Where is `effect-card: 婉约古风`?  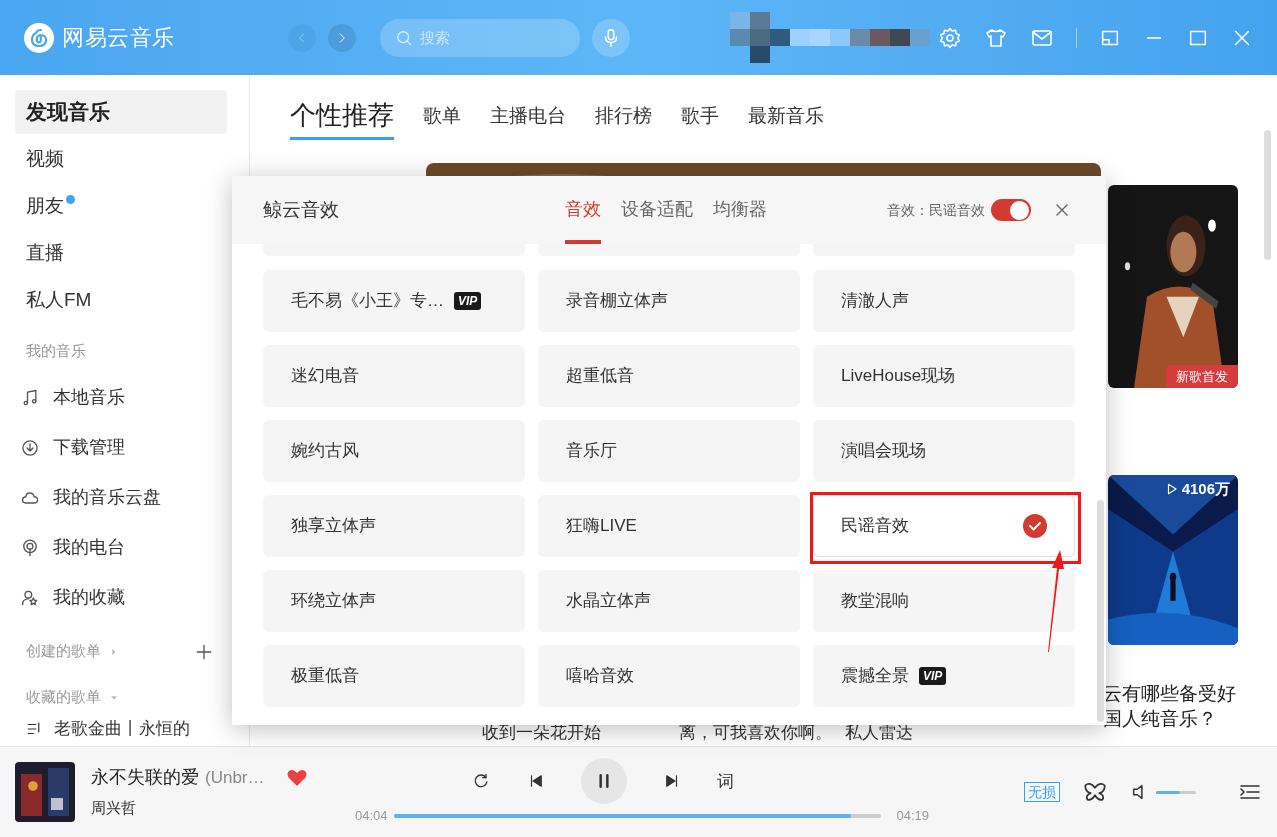 effect-card: 婉约古风 is located at coordinates (394, 451).